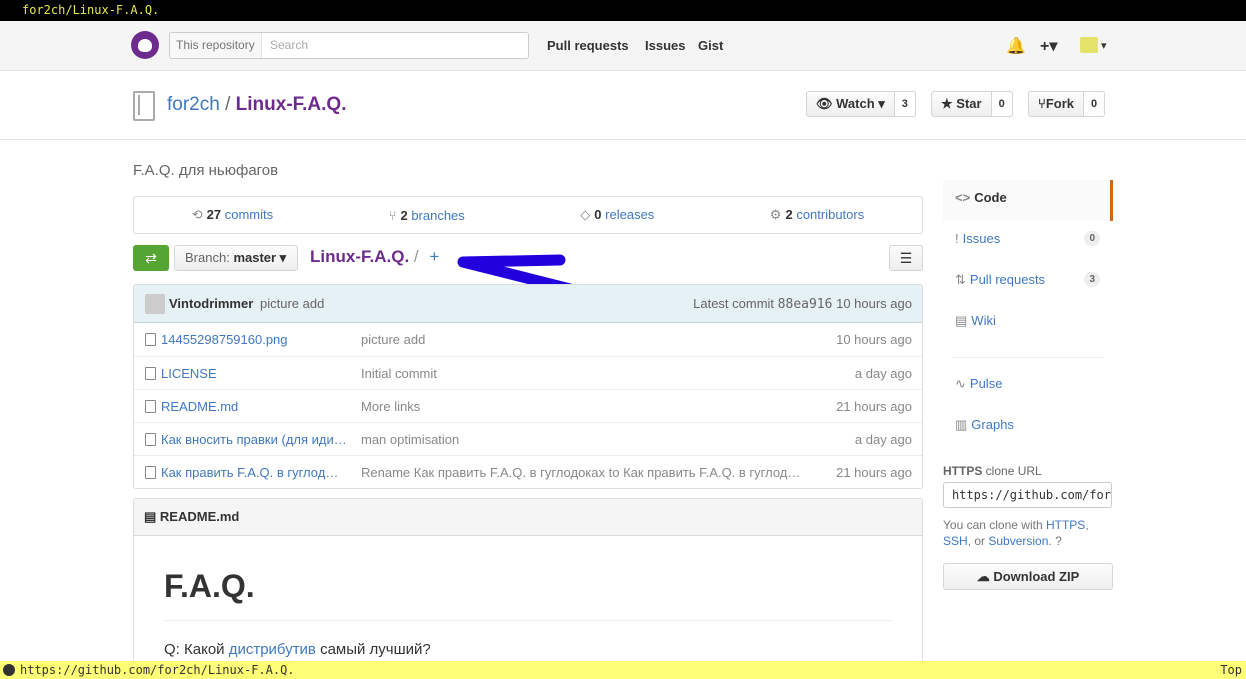 Image resolution: width=1246 pixels, height=679 pixels. Describe the element at coordinates (232, 215) in the screenshot. I see `commits-link: ⟲ 27 commits` at that location.